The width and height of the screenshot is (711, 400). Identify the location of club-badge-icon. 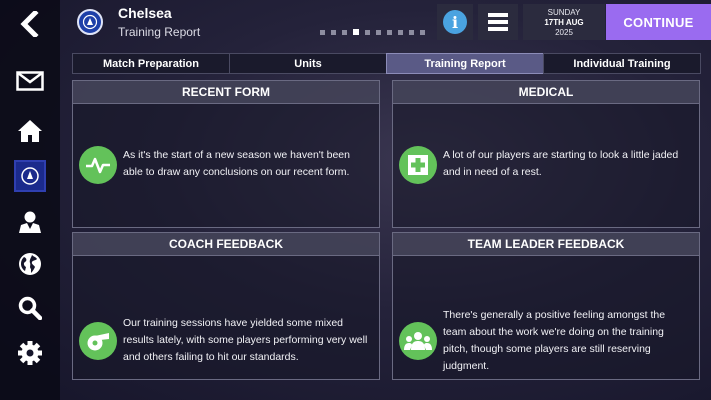
(30, 176).